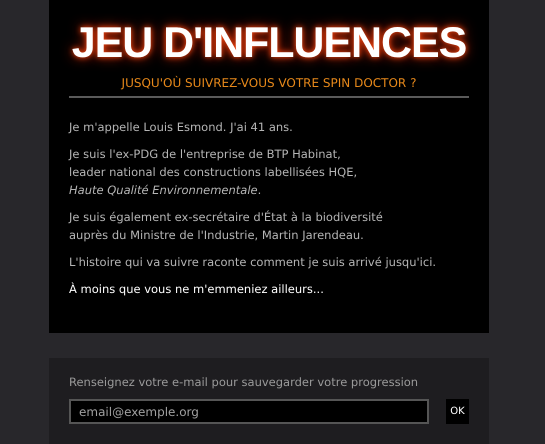 The width and height of the screenshot is (545, 444). Describe the element at coordinates (253, 262) in the screenshot. I see `story-paragraph: L'histoire qui va suivre raconte comment je suis arrivé jusqu'ici.` at that location.